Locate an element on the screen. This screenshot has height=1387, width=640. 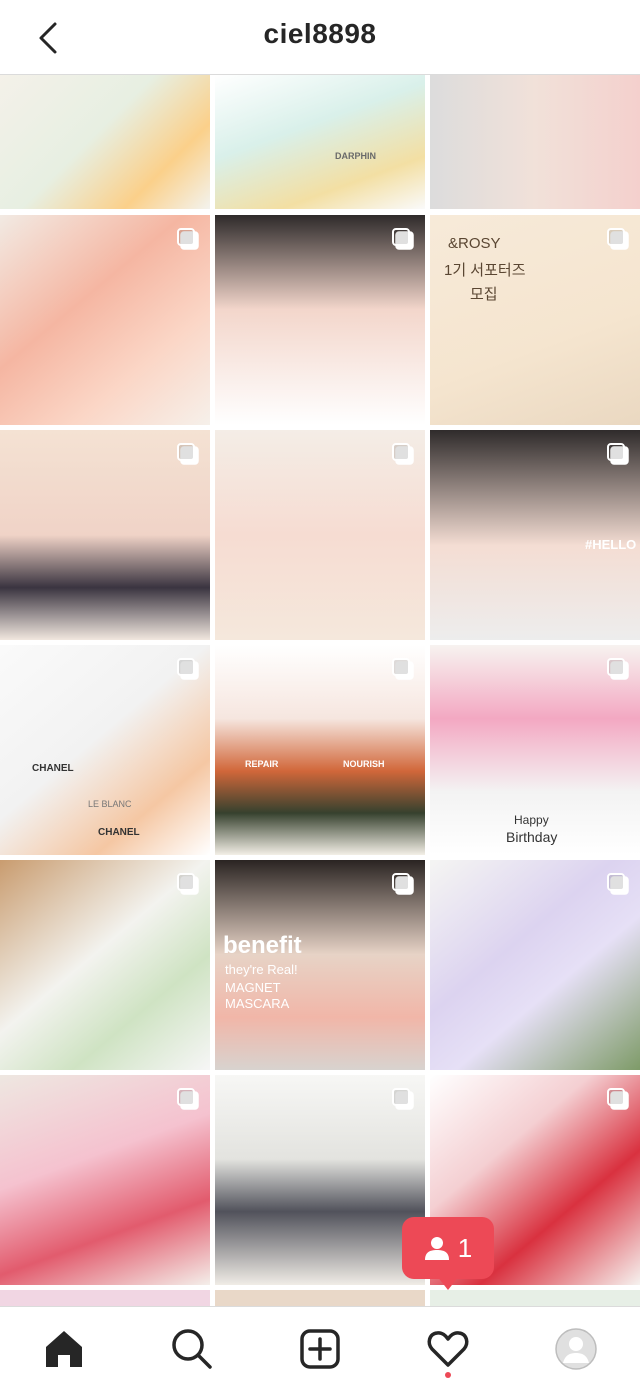
bottom-nav is located at coordinates (320, 1346).